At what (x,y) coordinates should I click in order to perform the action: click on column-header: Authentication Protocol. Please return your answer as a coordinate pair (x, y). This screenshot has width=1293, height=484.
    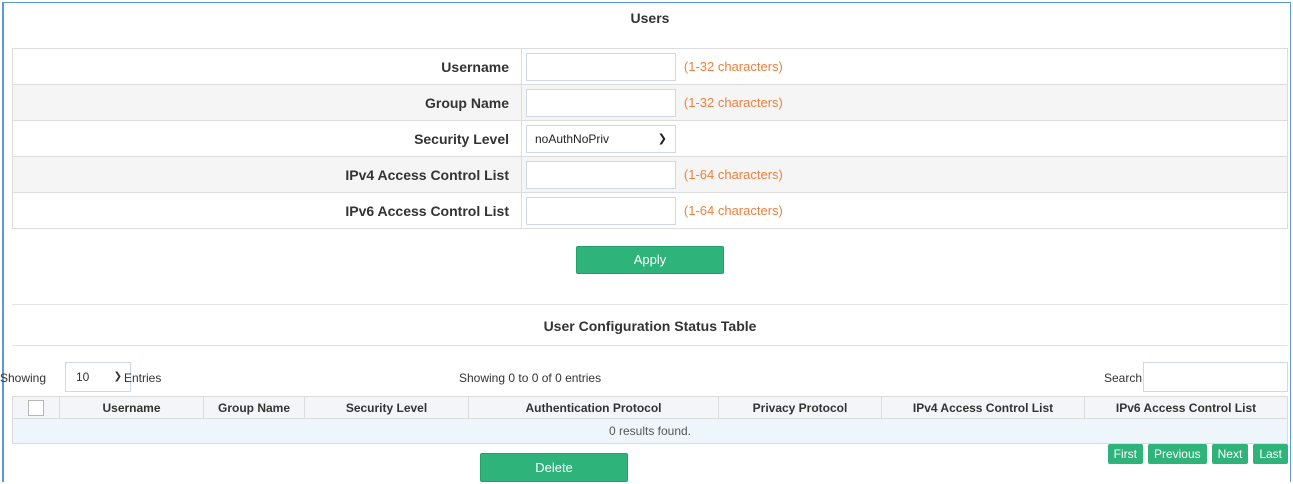
    Looking at the image, I should click on (593, 407).